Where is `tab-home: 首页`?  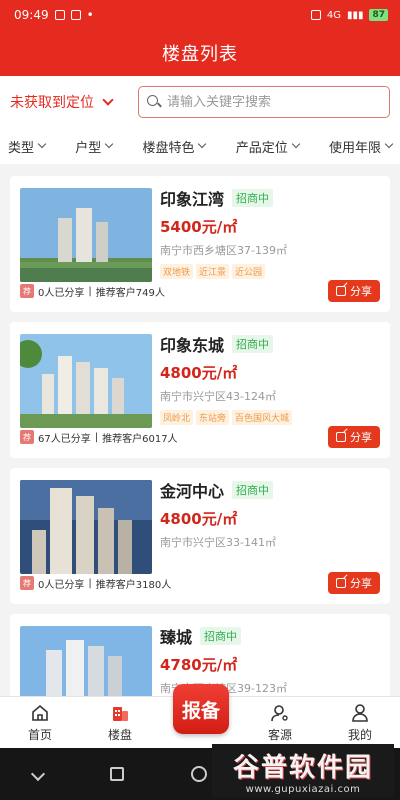
tab-home: 首页 is located at coordinates (40, 723).